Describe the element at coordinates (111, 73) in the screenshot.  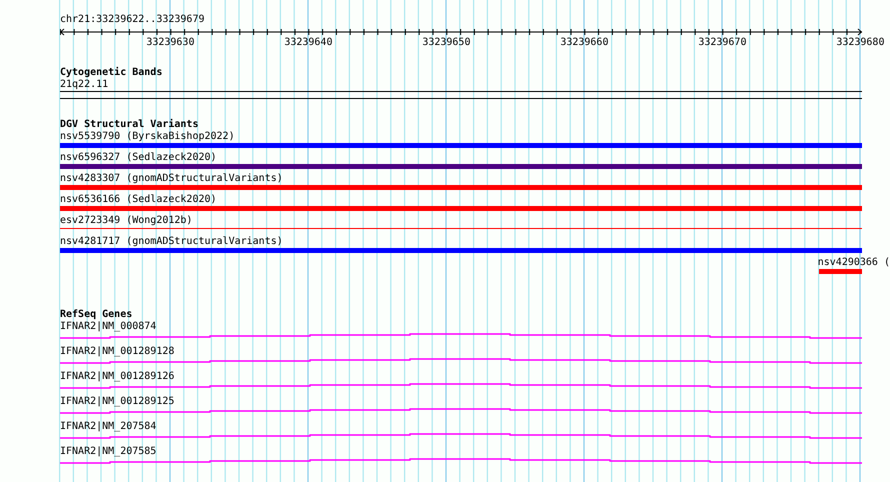
I see `track-title: Cytogenetic Bands` at that location.